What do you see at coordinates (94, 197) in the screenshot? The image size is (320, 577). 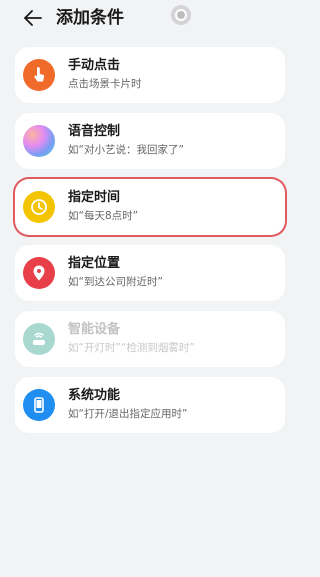 I see `condition-name: 指定时间` at bounding box center [94, 197].